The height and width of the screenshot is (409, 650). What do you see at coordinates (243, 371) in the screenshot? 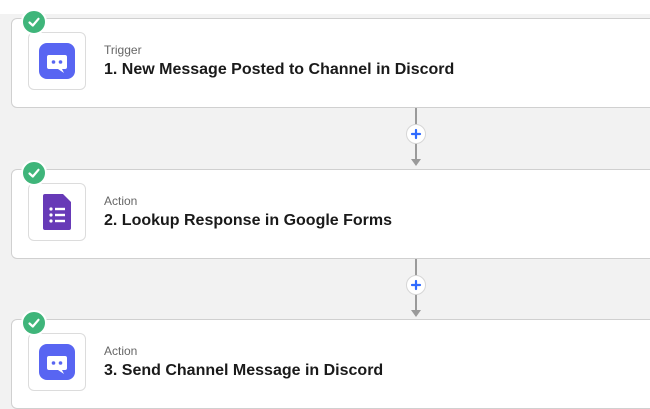
I see `step-title: 3. Send Channel Message in Discord` at bounding box center [243, 371].